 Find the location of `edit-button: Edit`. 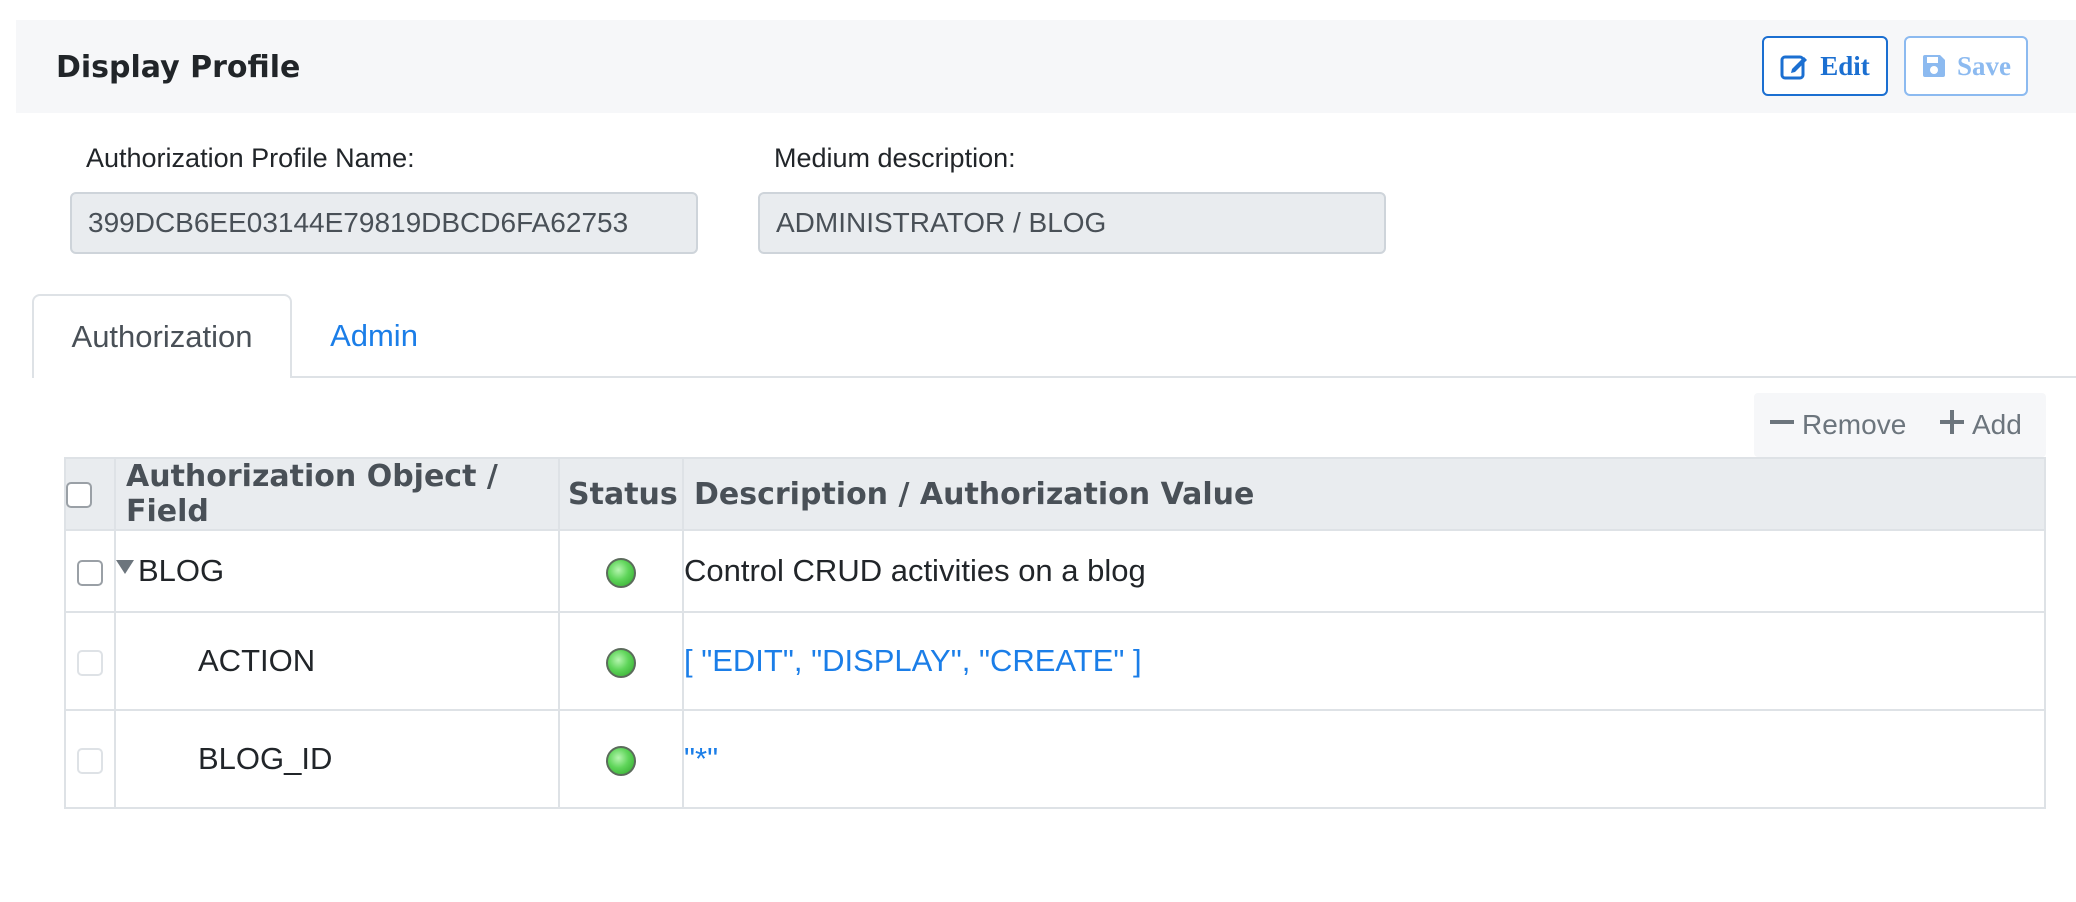

edit-button: Edit is located at coordinates (1825, 66).